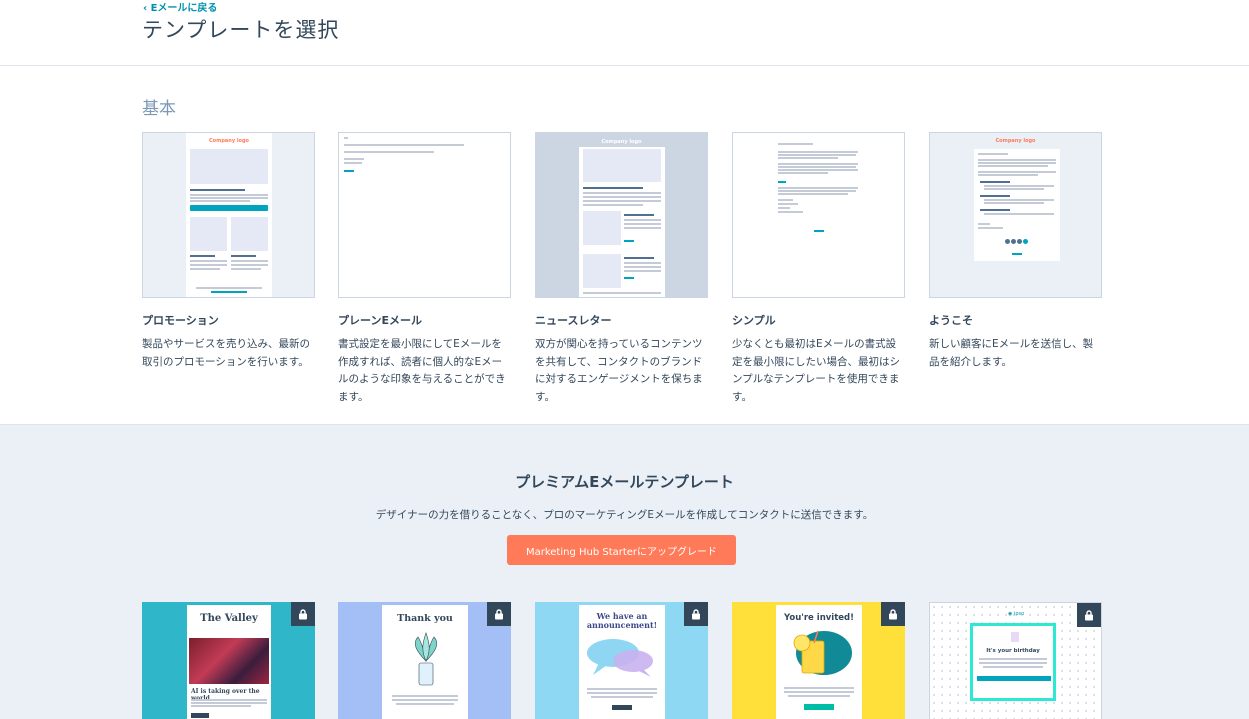  I want to click on premium-template-card-the-valley: The Valley AI is taking over the world, so click(228, 660).